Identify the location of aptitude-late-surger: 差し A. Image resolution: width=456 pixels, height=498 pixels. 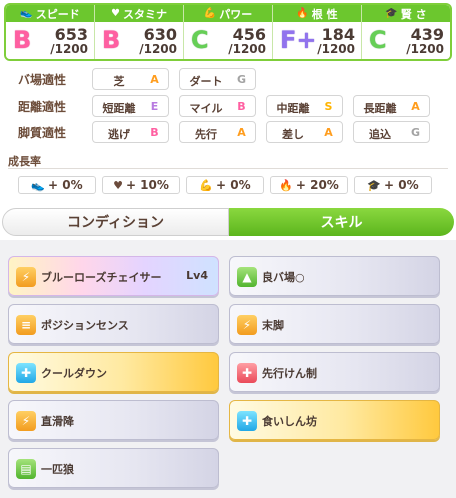
(304, 132).